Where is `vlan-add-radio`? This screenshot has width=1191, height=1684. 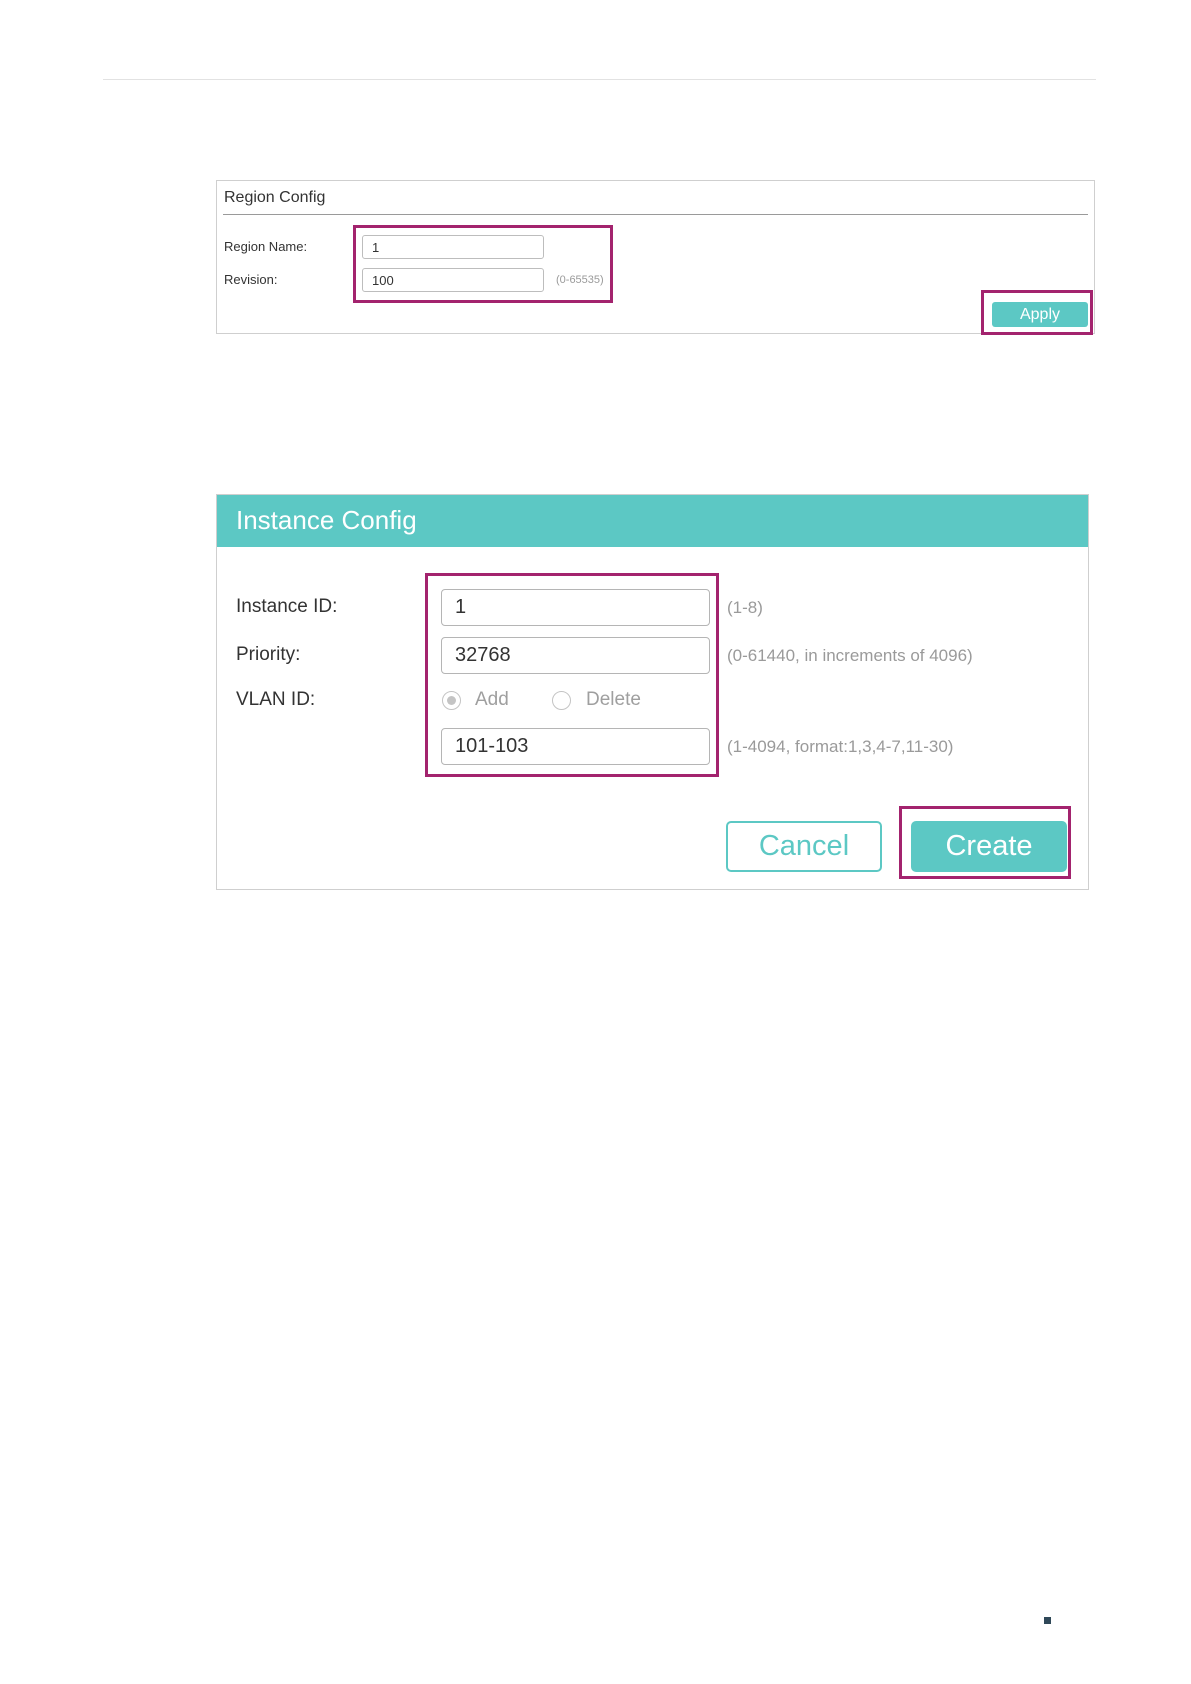 vlan-add-radio is located at coordinates (451, 700).